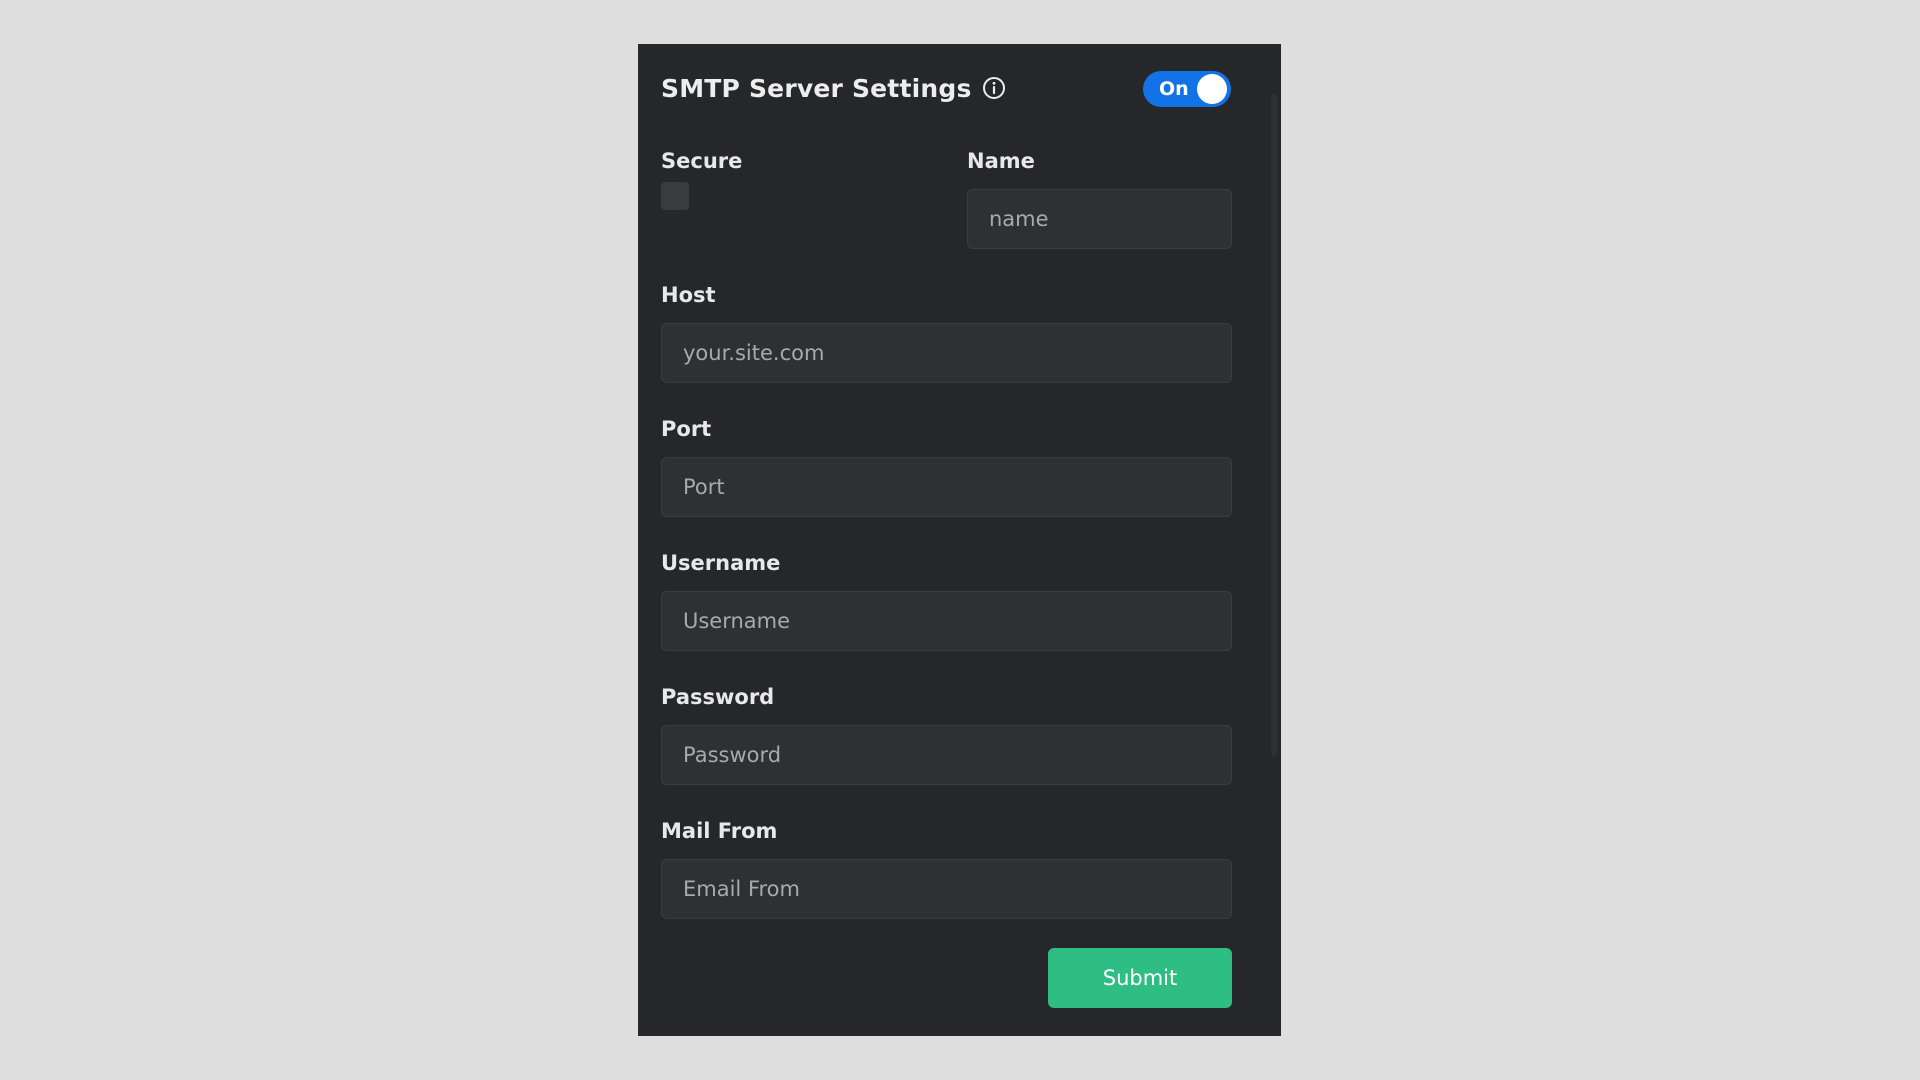 The height and width of the screenshot is (1080, 1920). What do you see at coordinates (1174, 89) in the screenshot?
I see `toggle-label: On` at bounding box center [1174, 89].